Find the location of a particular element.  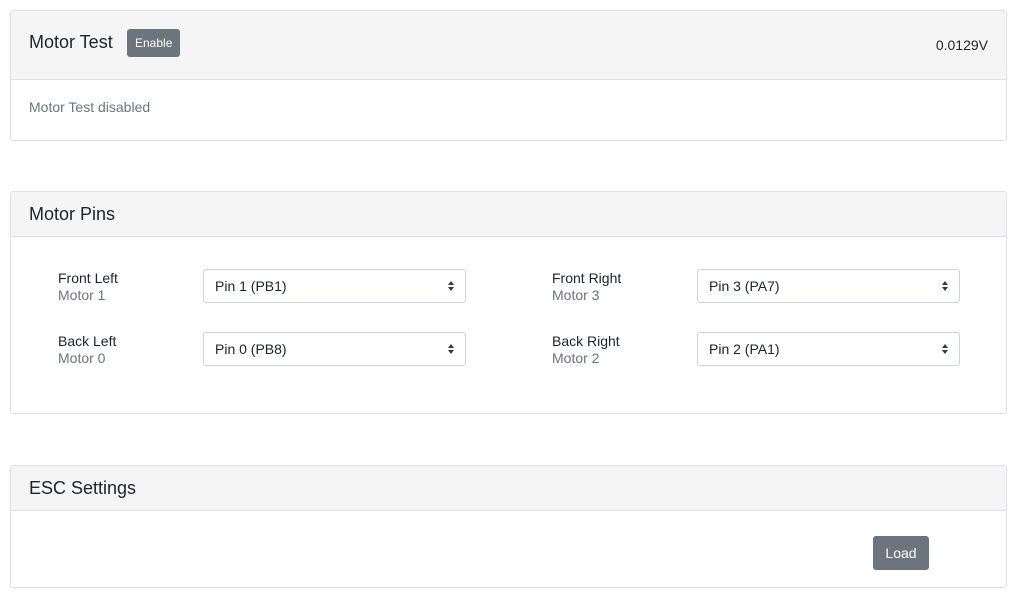

motor-pins-title: Motor Pins is located at coordinates (72, 214).